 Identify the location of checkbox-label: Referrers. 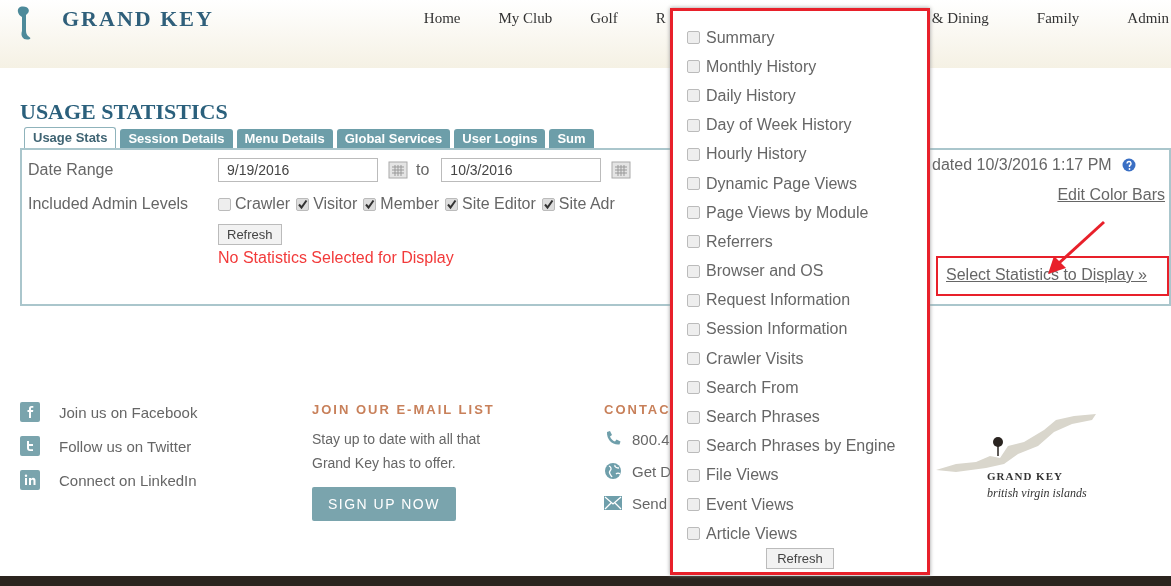
(739, 241).